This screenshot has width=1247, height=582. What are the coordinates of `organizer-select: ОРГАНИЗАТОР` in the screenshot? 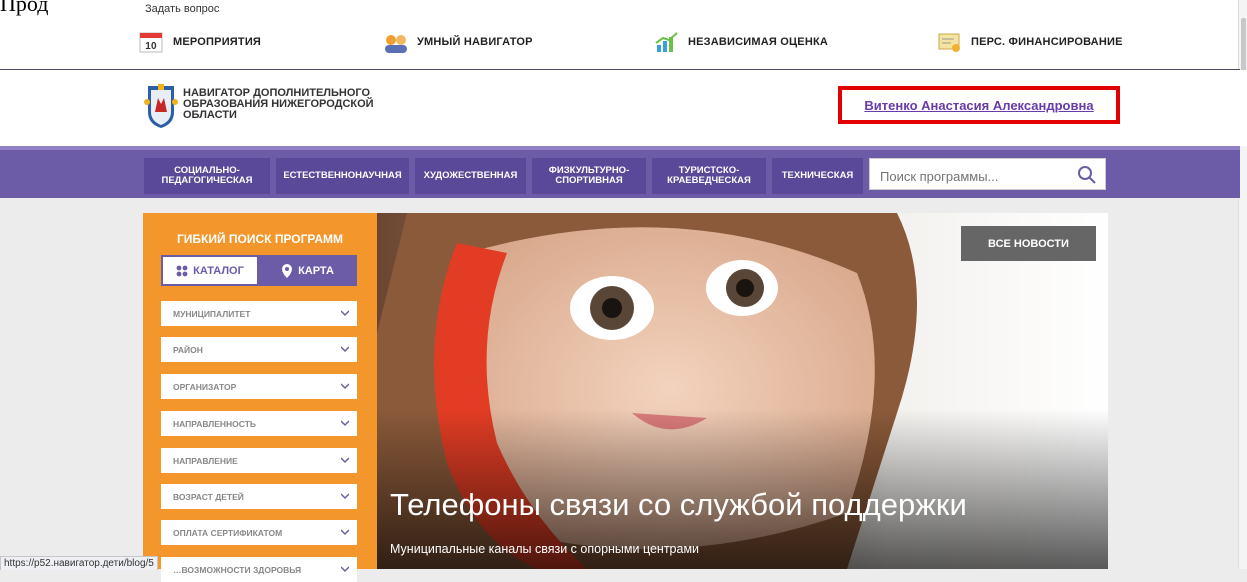 It's located at (259, 386).